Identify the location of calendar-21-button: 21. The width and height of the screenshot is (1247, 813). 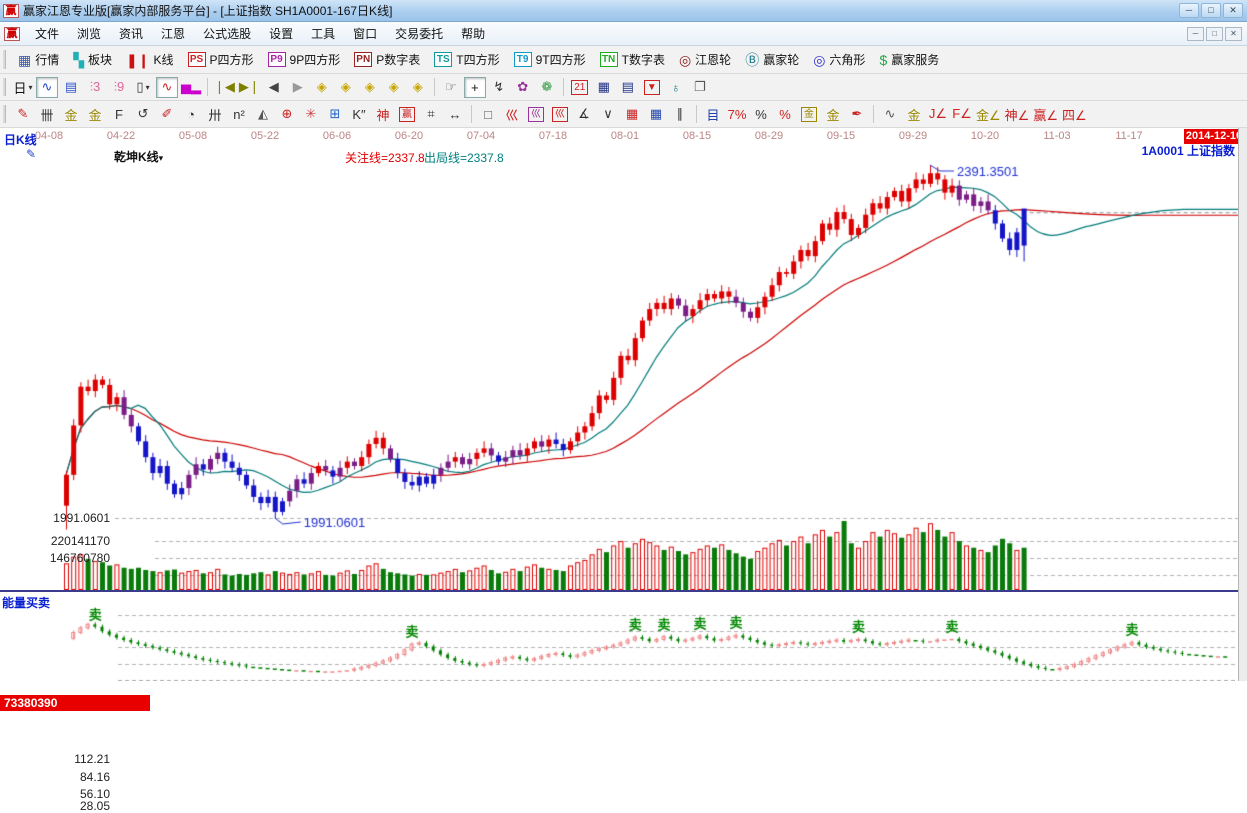
(580, 87).